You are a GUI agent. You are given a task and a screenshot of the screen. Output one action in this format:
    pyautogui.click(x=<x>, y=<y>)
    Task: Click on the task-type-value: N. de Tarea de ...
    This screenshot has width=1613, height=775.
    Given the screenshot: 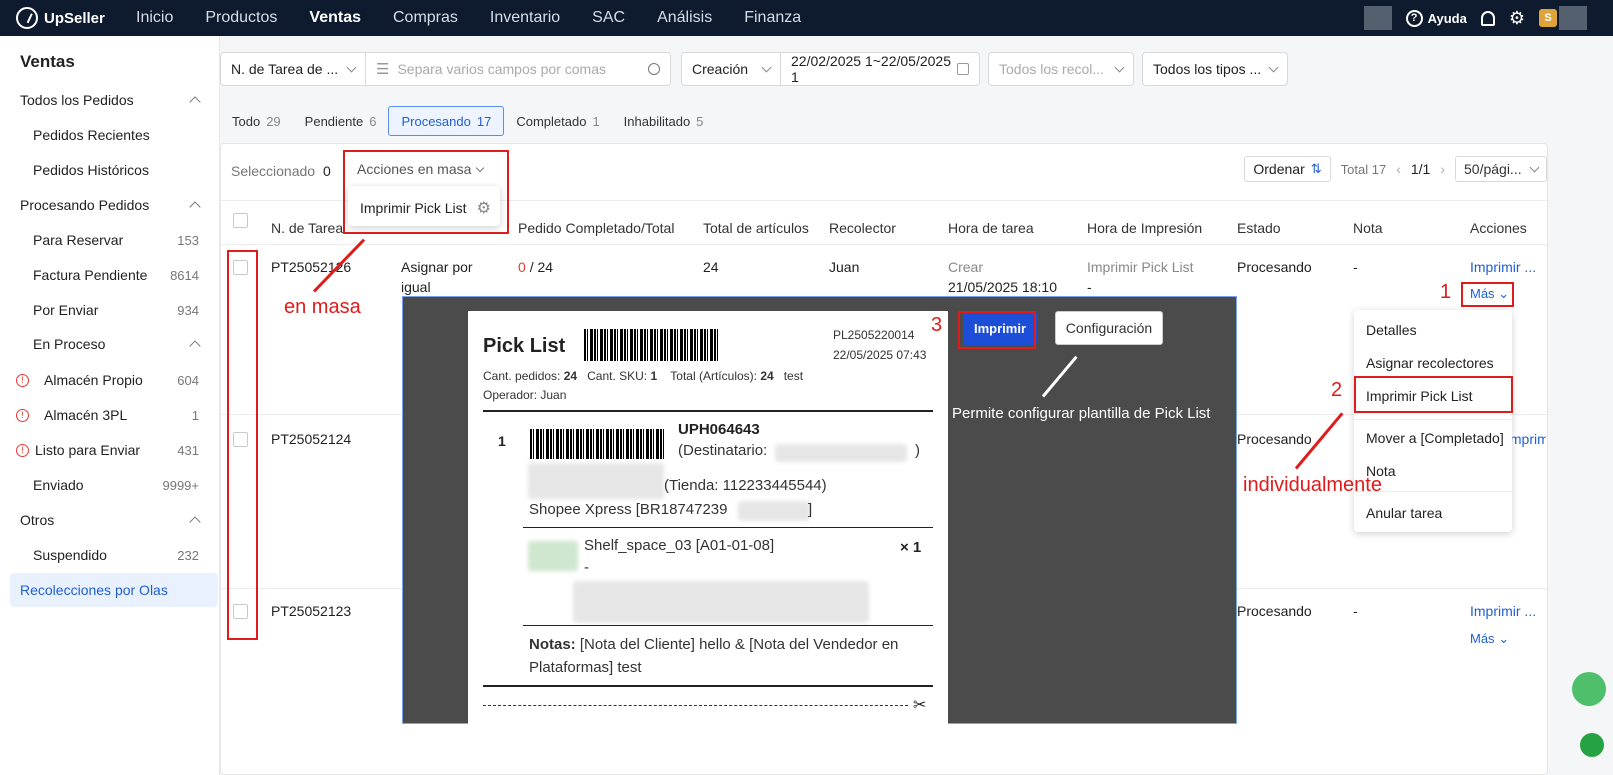 What is the action you would take?
    pyautogui.click(x=285, y=69)
    